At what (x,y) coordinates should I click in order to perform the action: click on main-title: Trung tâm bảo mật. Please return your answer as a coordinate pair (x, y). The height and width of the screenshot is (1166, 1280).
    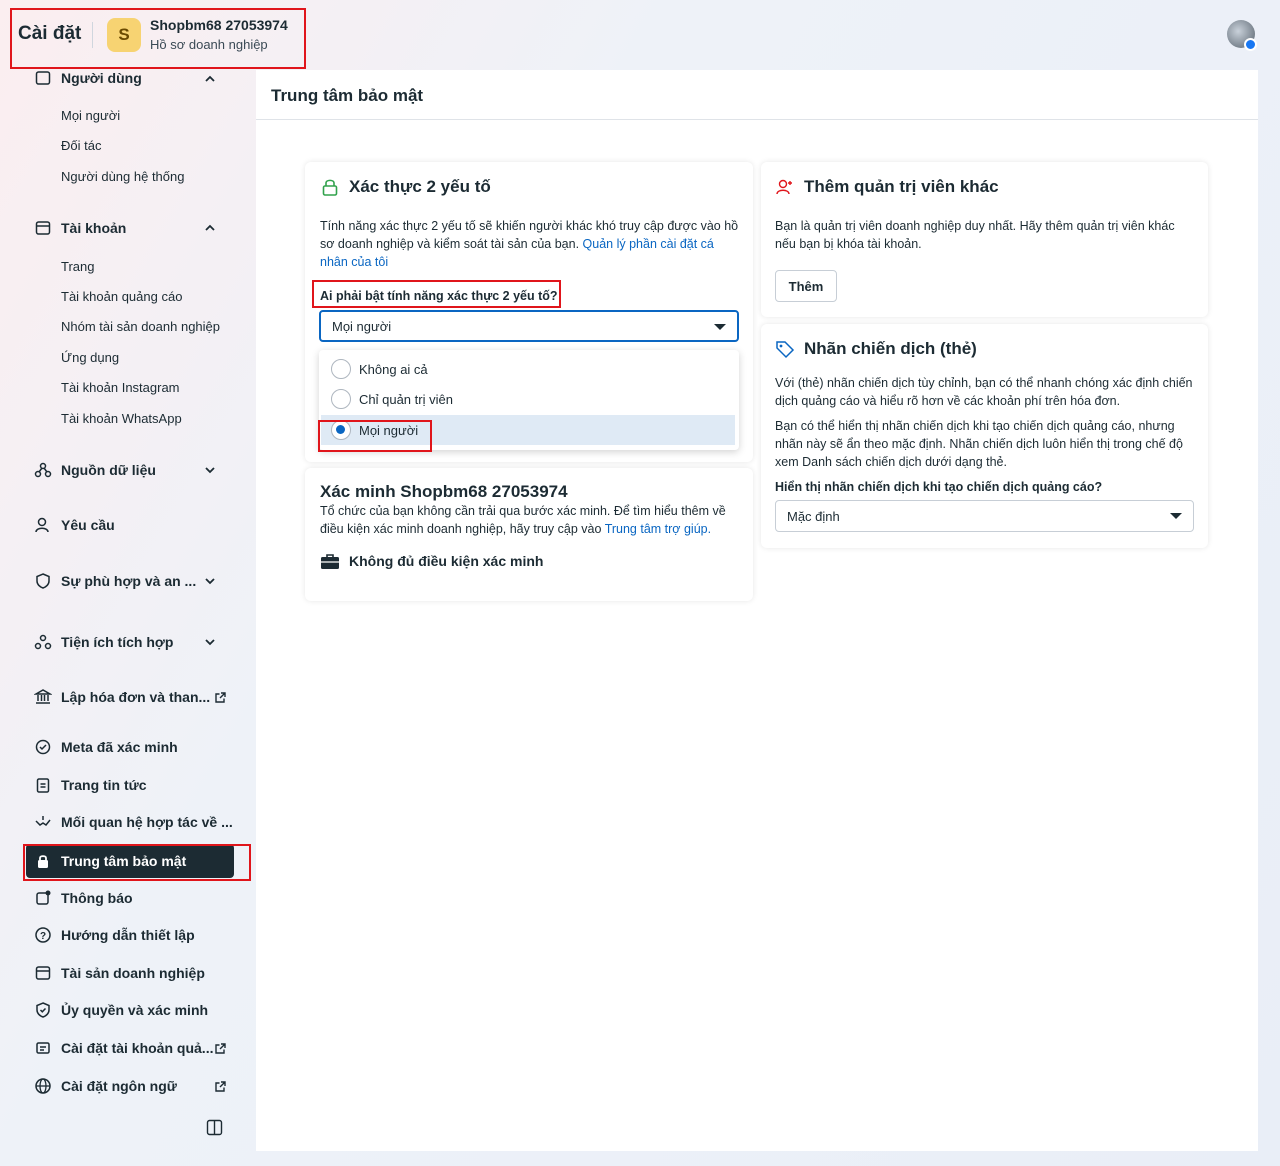
    Looking at the image, I should click on (757, 95).